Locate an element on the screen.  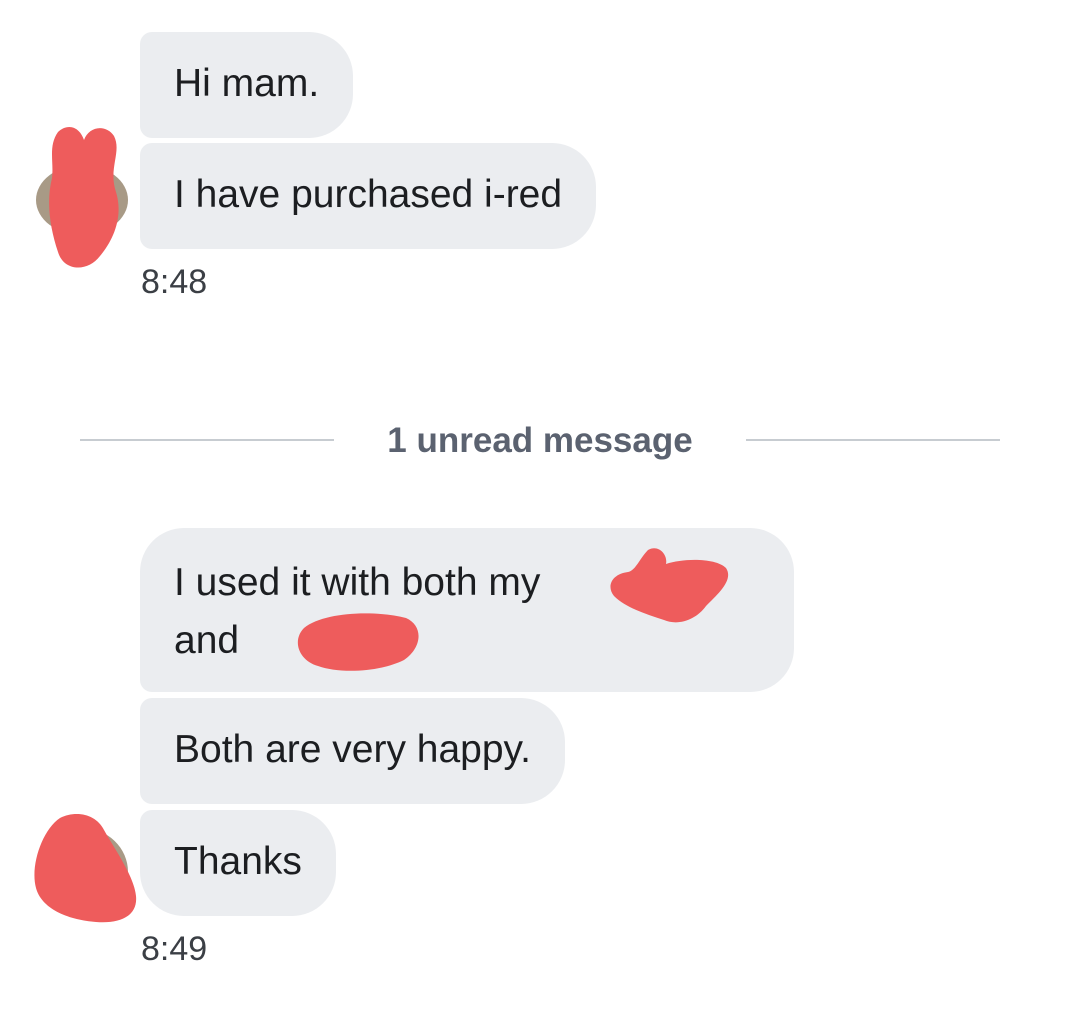
message-line: and is located at coordinates (467, 643).